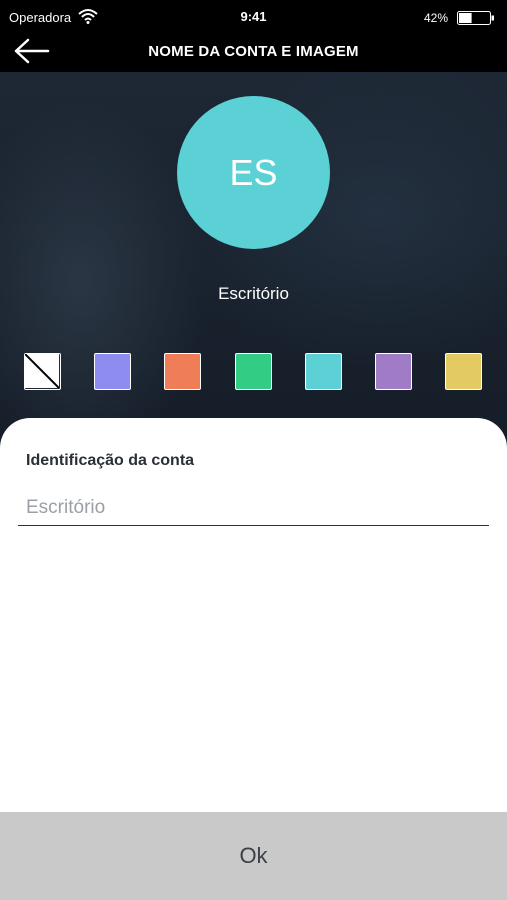 This screenshot has width=507, height=900. I want to click on account-name: Escritório, so click(253, 293).